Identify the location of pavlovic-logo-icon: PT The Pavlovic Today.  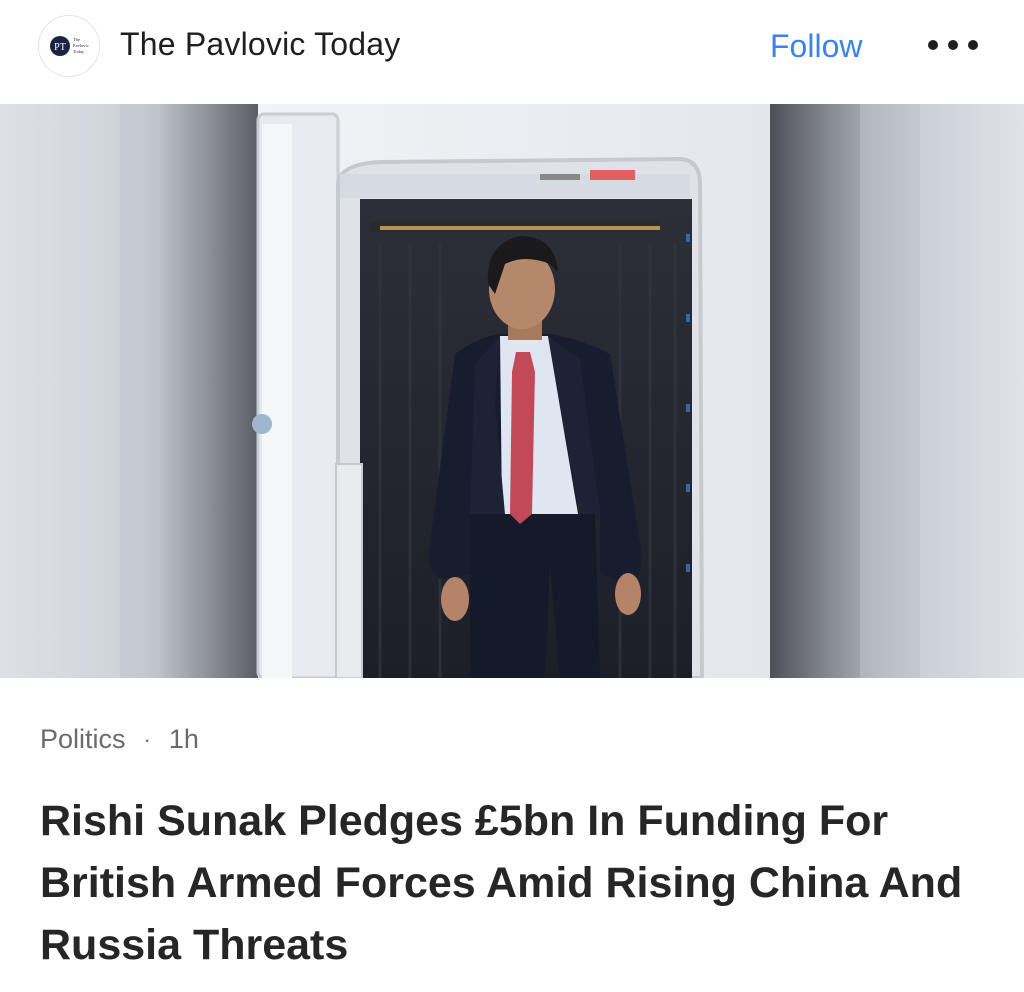
(69, 46).